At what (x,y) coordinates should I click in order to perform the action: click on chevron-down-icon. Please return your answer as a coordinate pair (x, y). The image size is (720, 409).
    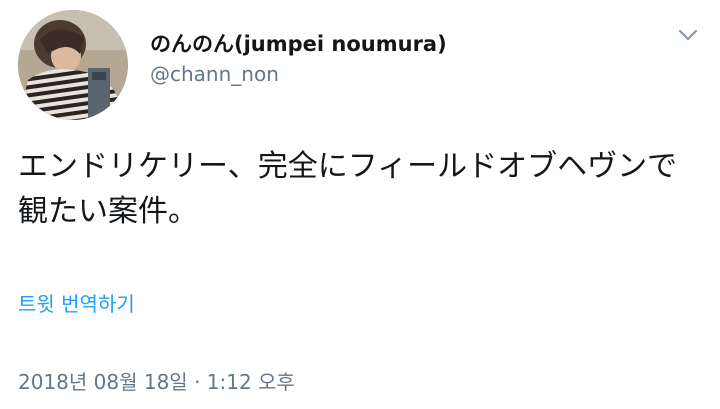
    Looking at the image, I should click on (688, 35).